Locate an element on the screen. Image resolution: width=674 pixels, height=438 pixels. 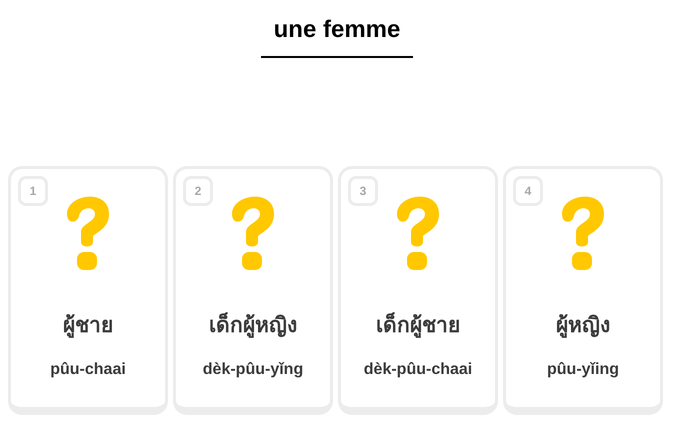
prompt-text: une femme is located at coordinates (337, 37).